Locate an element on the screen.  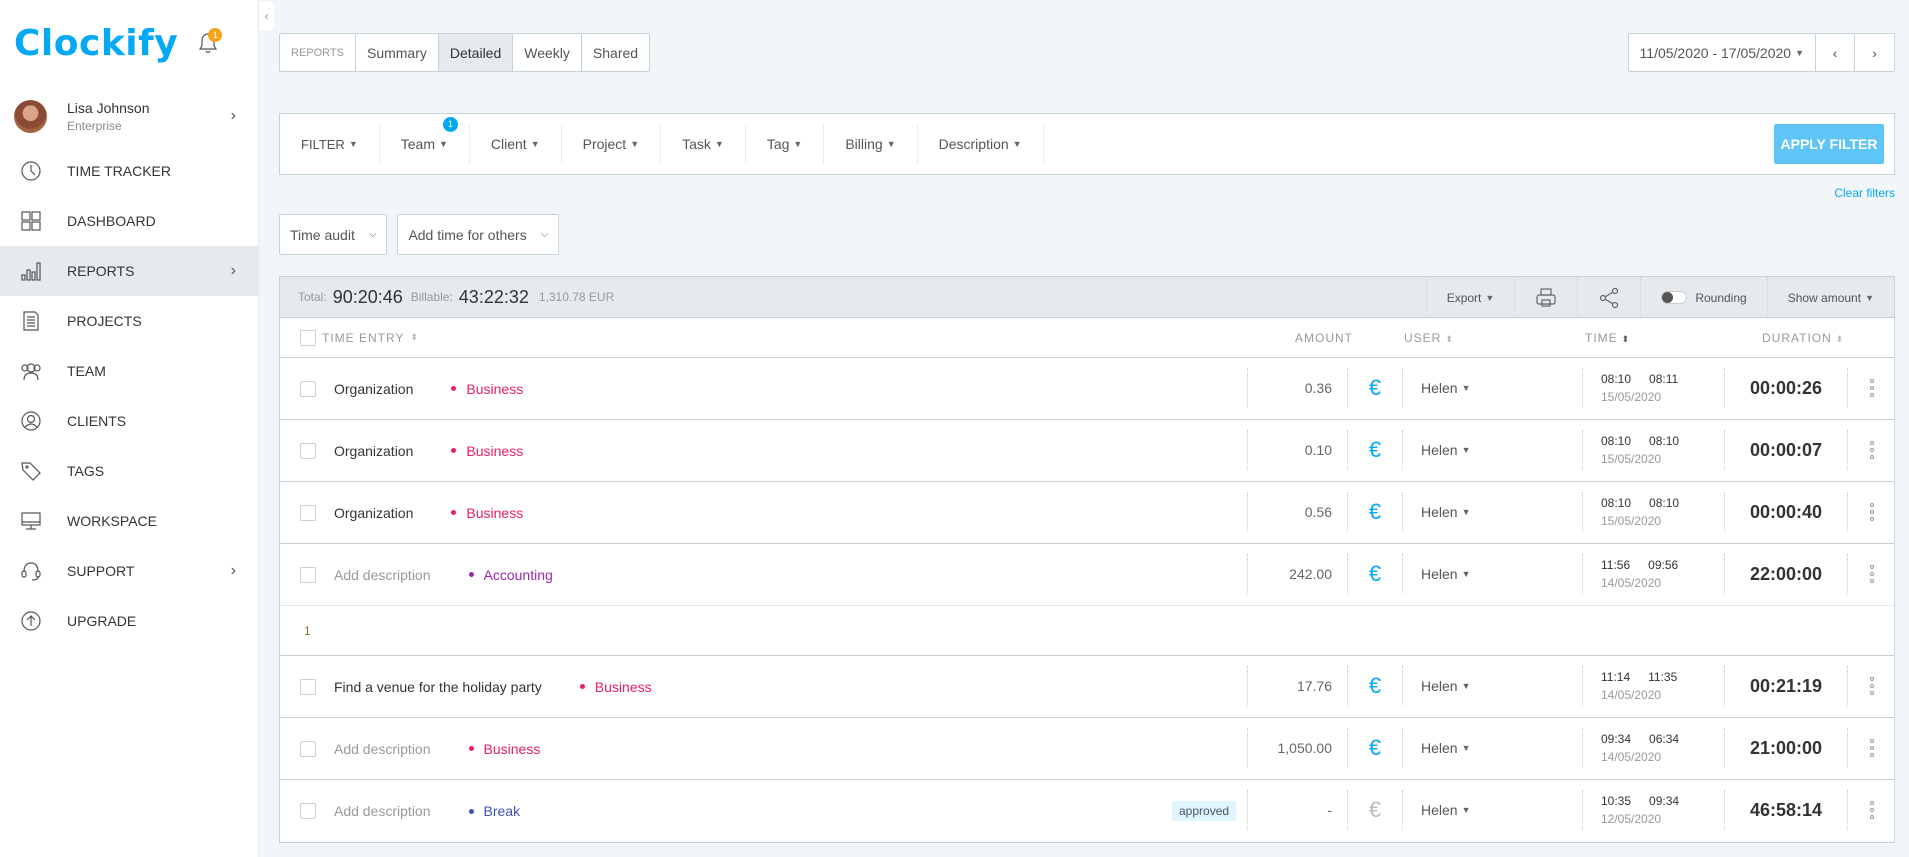
filter-tag: Tag ▼ is located at coordinates (785, 144).